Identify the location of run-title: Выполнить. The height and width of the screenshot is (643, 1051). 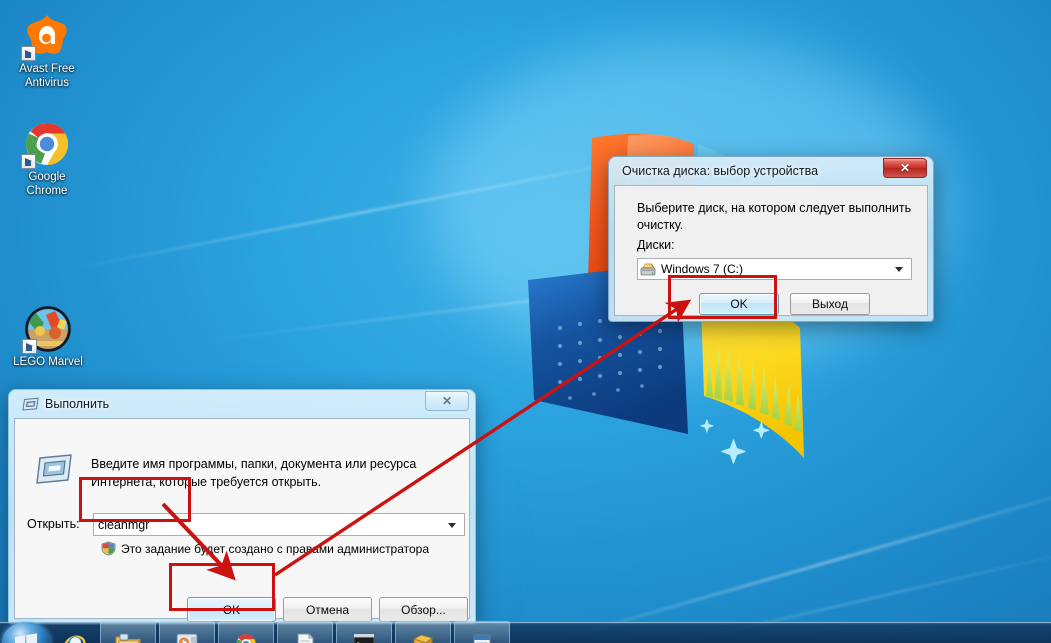
(77, 404).